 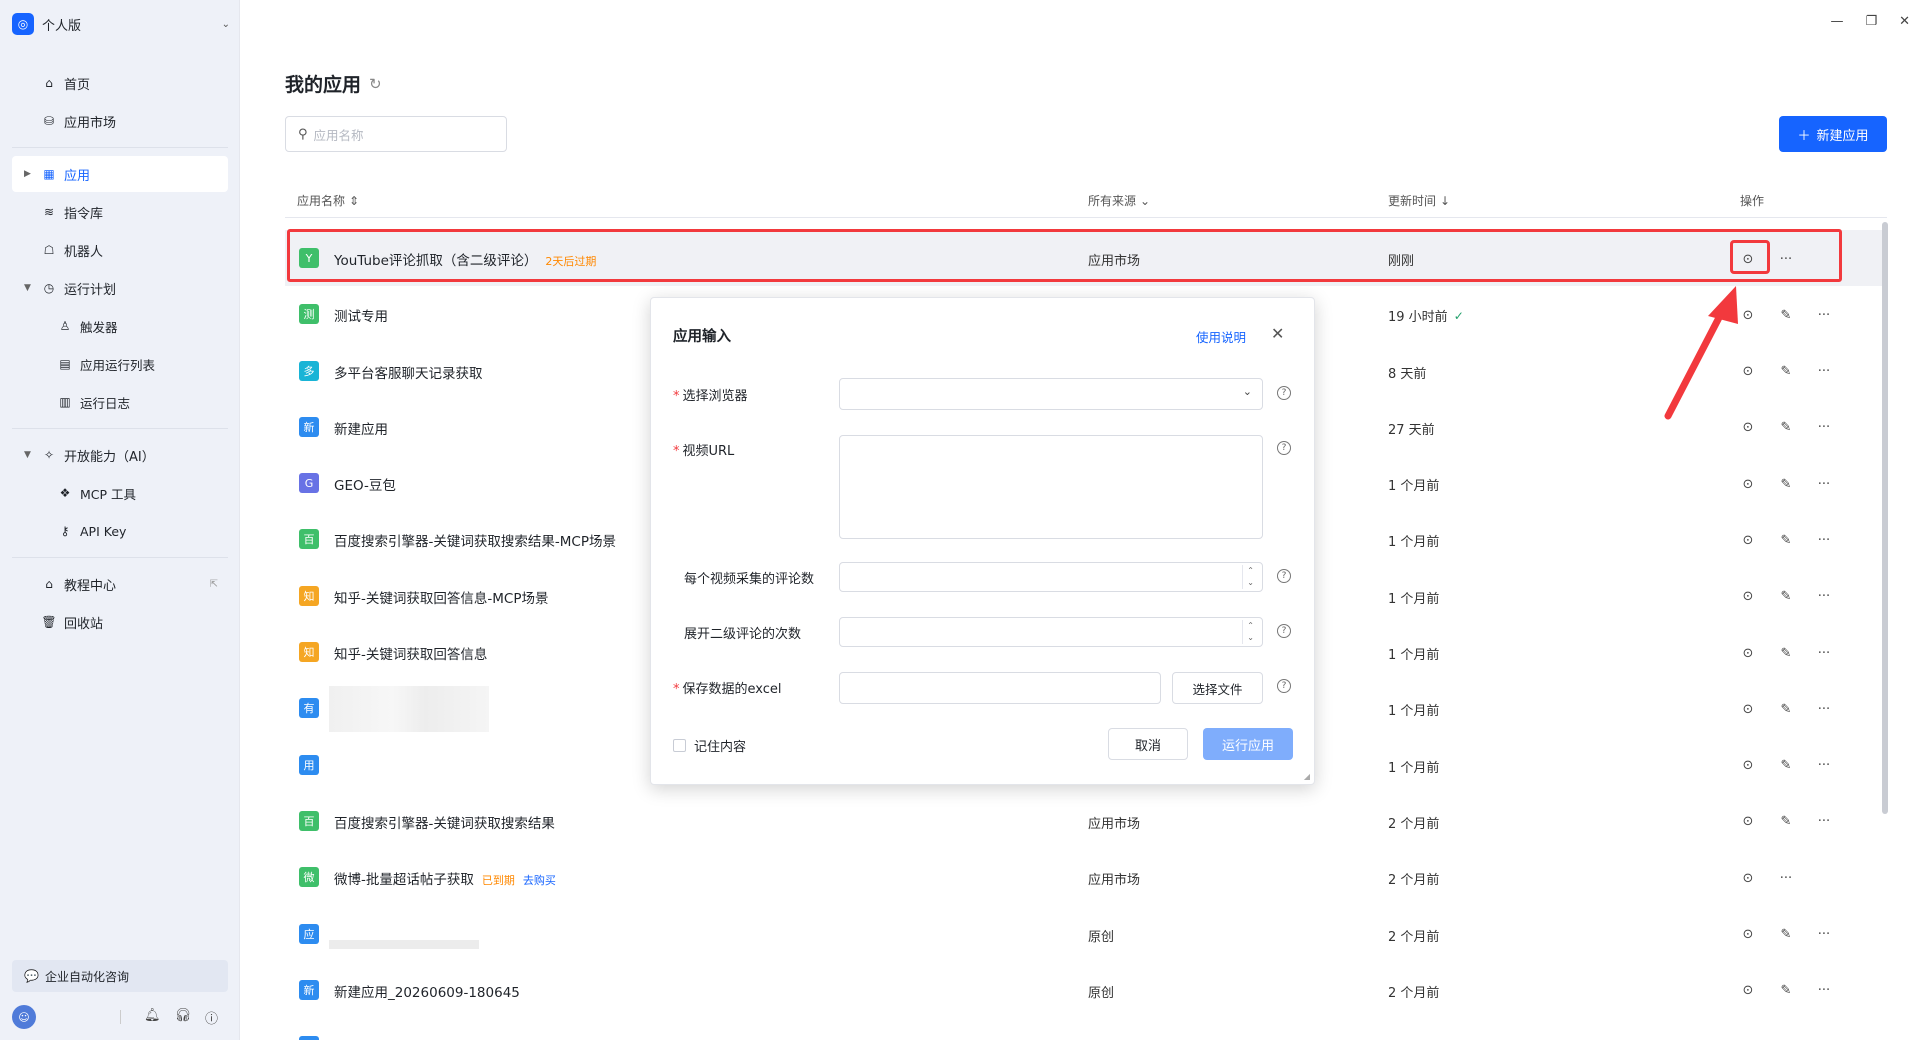 What do you see at coordinates (1086, 258) in the screenshot?
I see `table-row: Y YouTube评论抓取（含二级评论） 2天后过期 应用市场 刚刚 ⊙ ···` at bounding box center [1086, 258].